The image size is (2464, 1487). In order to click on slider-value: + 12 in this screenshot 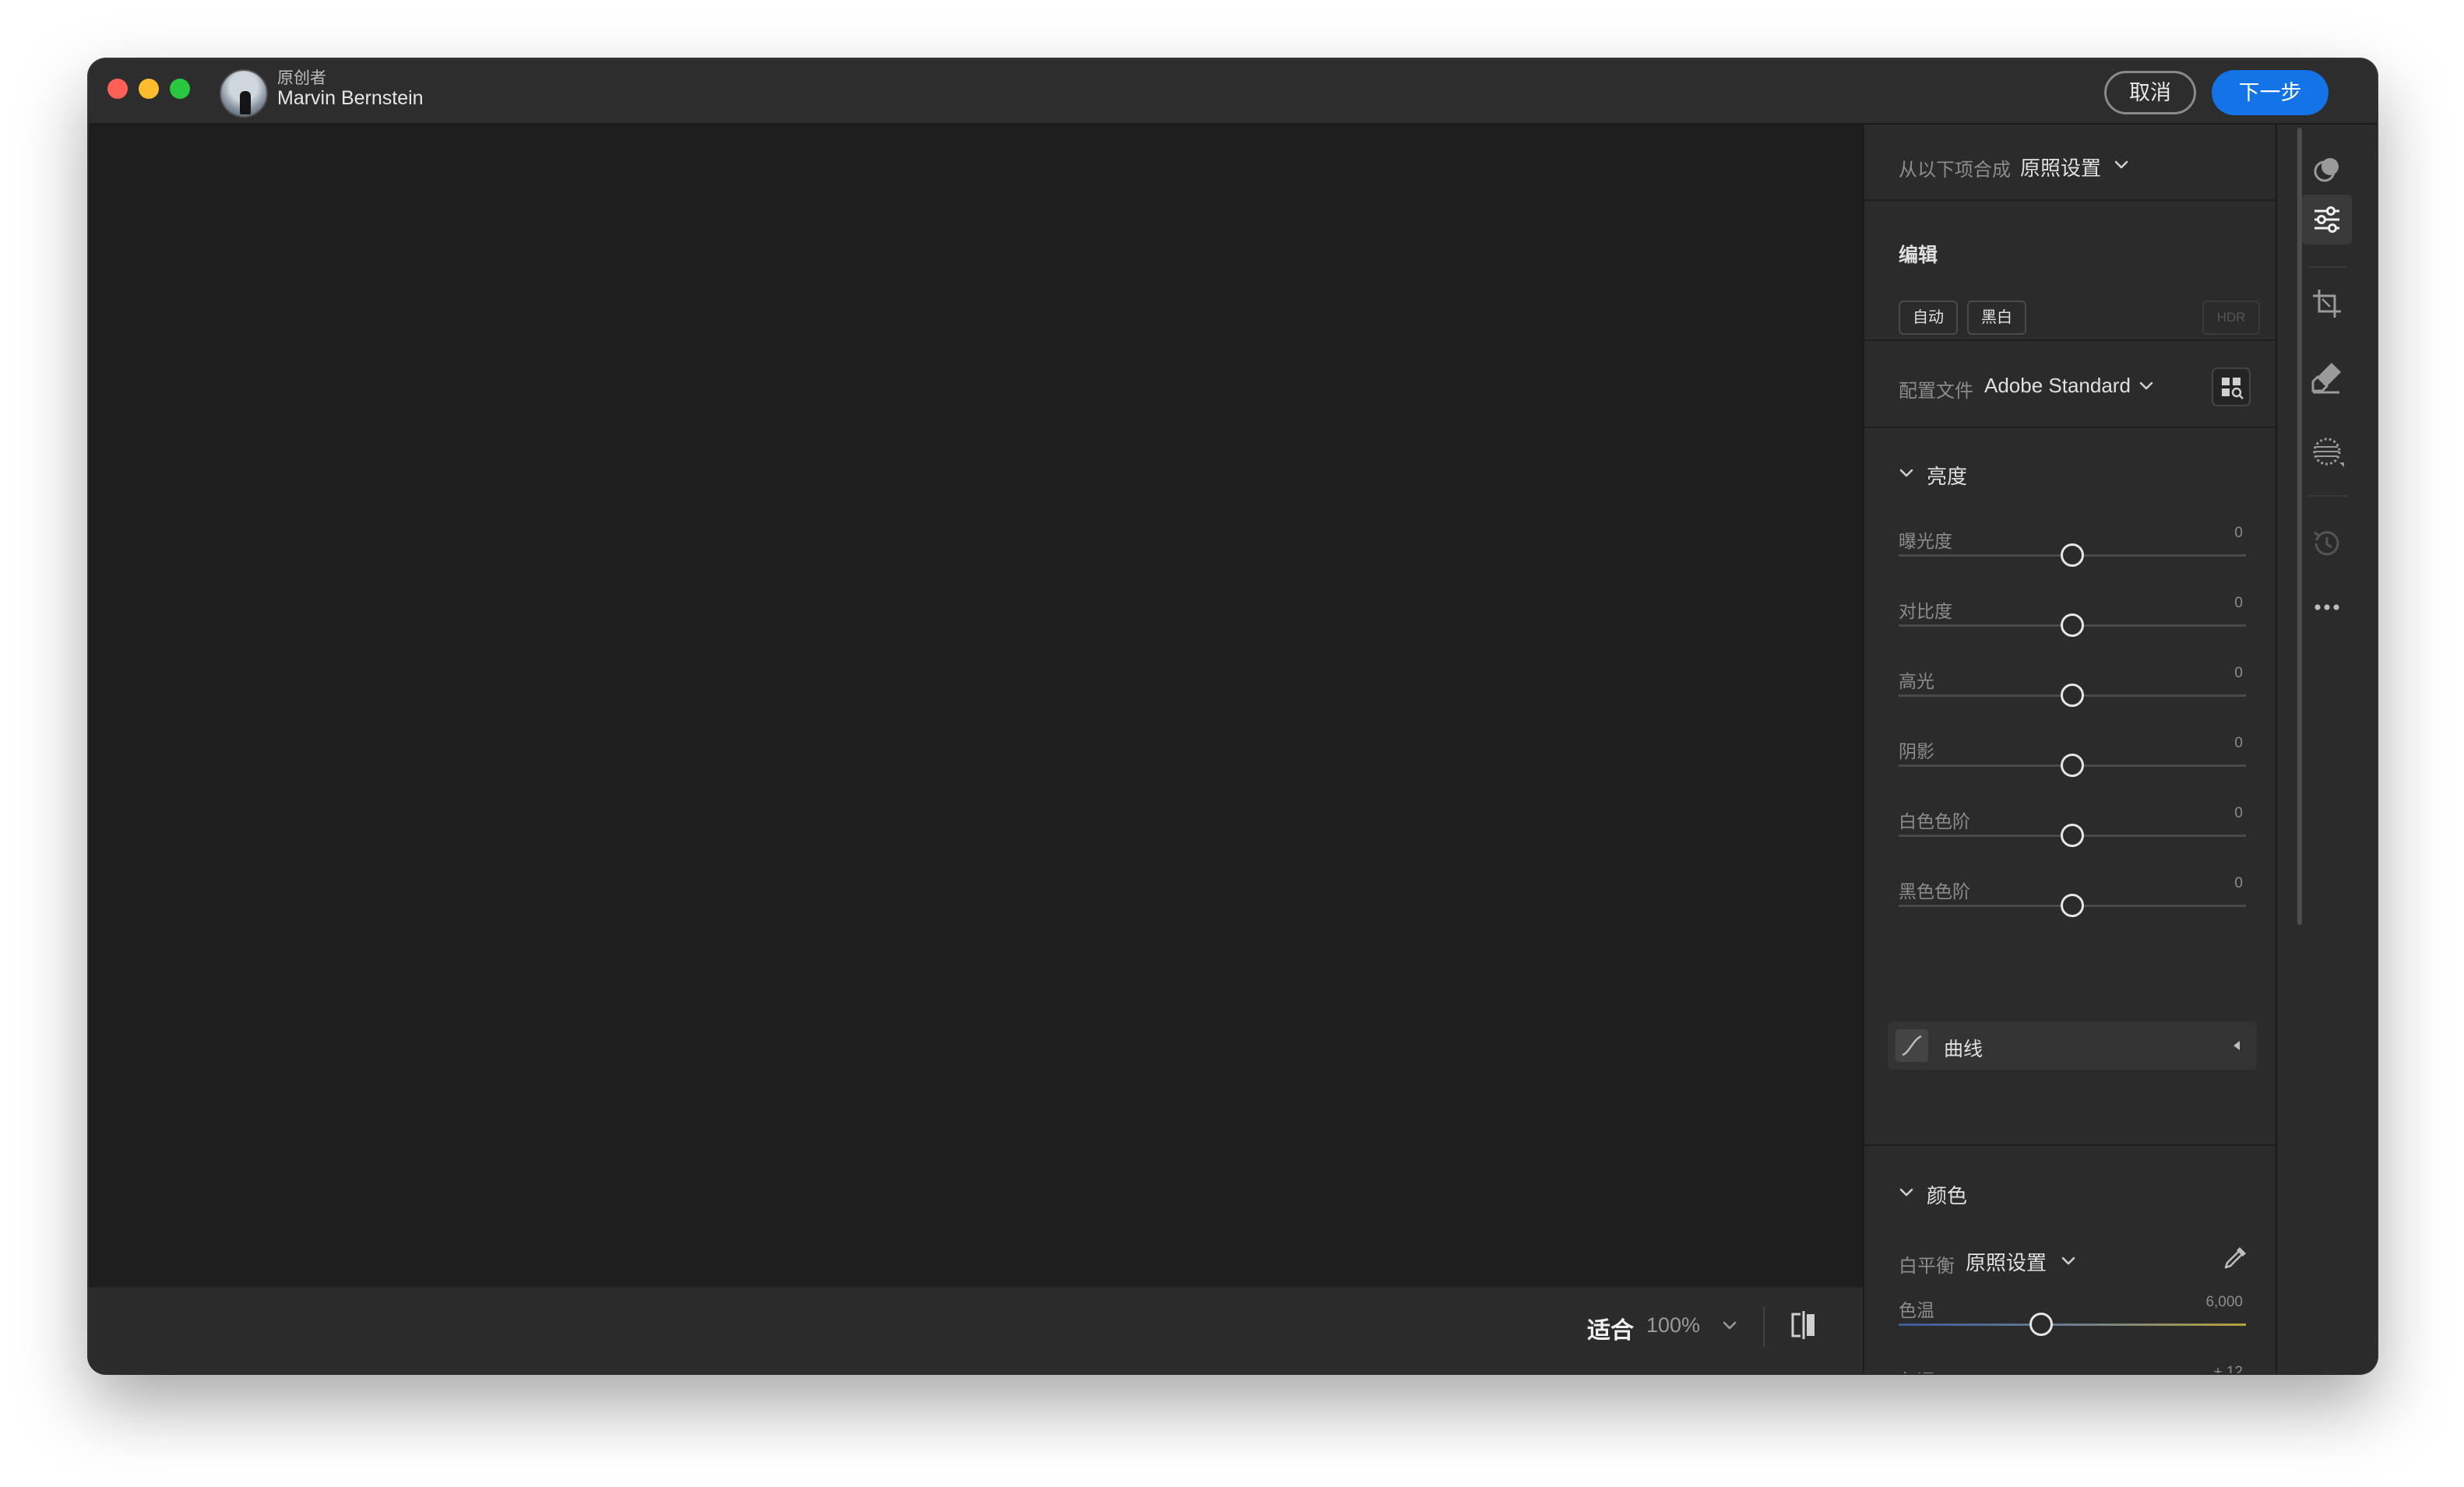, I will do `click(2228, 1368)`.